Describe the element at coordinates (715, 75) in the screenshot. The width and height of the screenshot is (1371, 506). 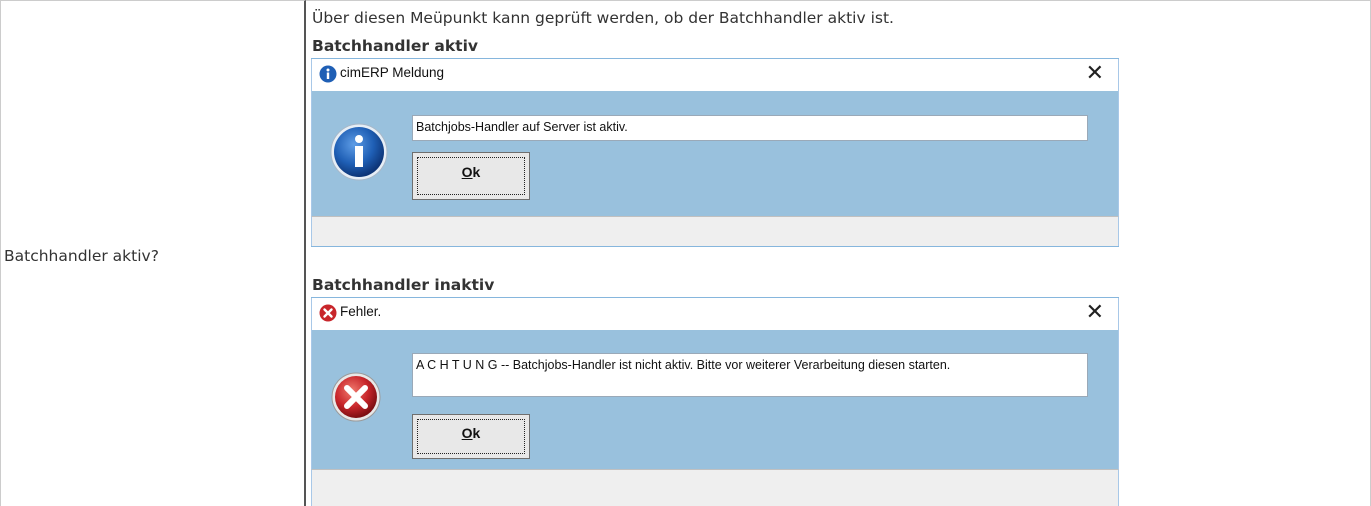
I see `dialog-titlebar: cimERP Meldung ✕` at that location.